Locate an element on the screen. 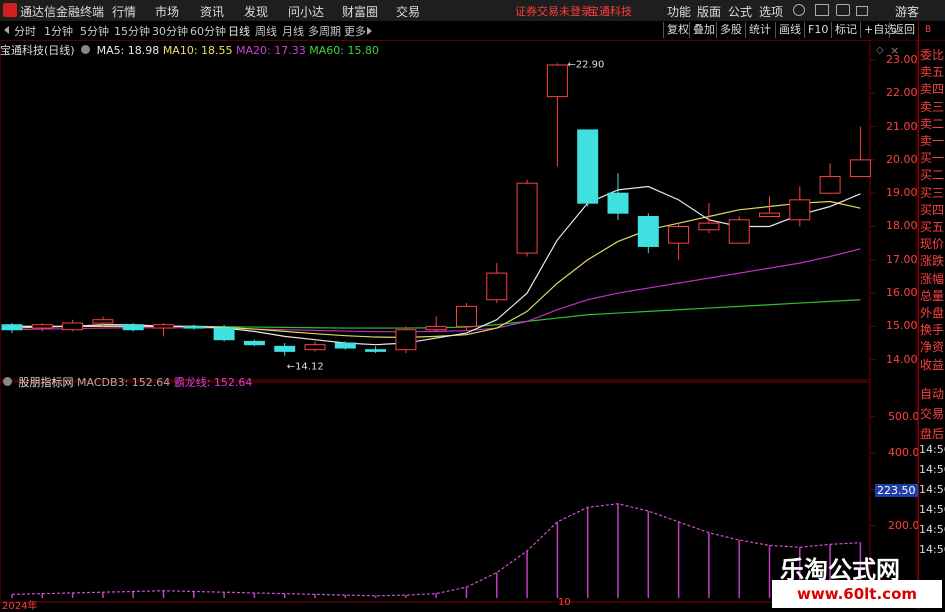  menu-function: 功能 is located at coordinates (679, 11).